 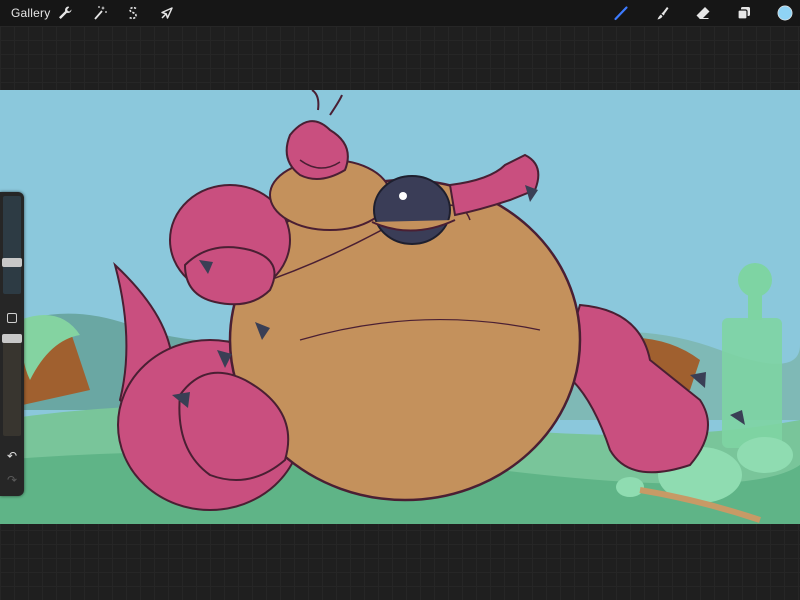 What do you see at coordinates (12, 263) in the screenshot?
I see `brush-size-thumb` at bounding box center [12, 263].